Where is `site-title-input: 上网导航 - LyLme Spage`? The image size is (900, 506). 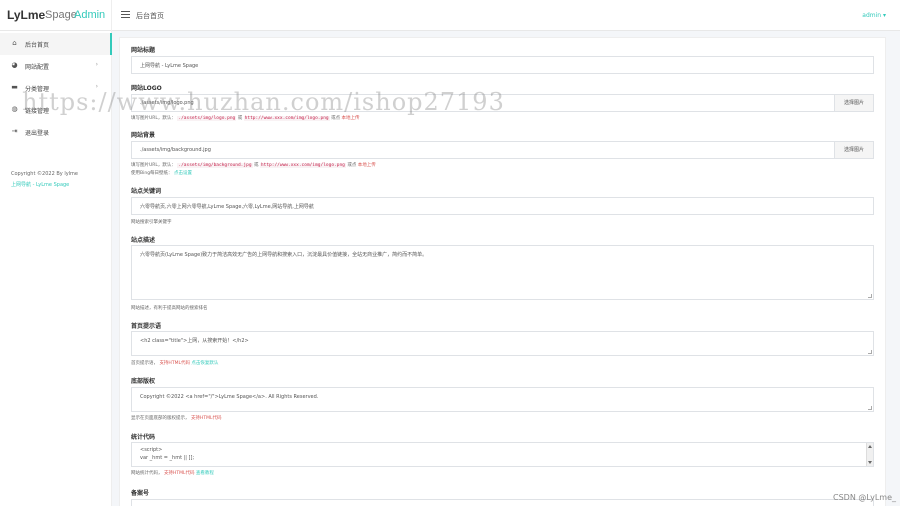
site-title-input: 上网导航 - LyLme Spage is located at coordinates (502, 65).